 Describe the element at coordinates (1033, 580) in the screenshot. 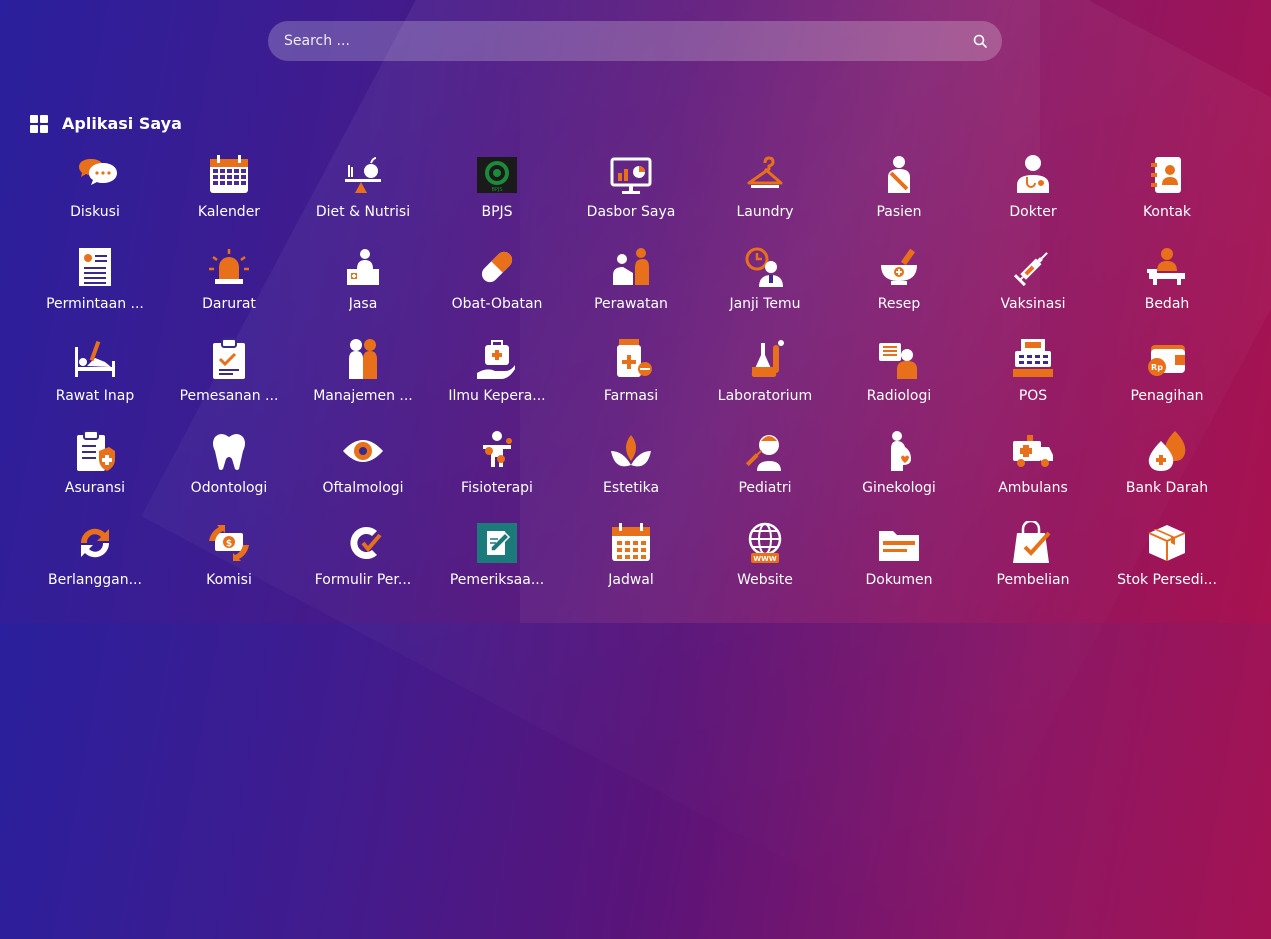

I see `app-label: Pembelian` at that location.